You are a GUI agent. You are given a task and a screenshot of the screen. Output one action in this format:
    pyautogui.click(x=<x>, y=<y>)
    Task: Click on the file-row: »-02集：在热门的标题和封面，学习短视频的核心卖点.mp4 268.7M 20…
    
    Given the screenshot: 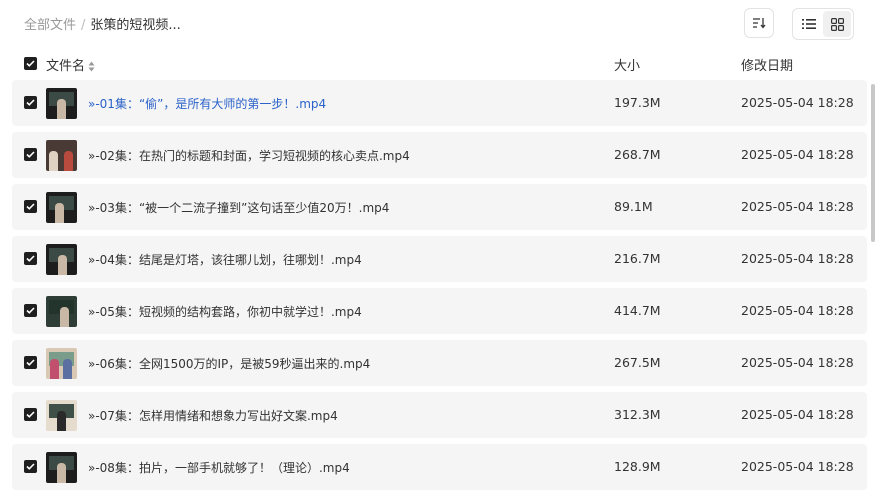 What is the action you would take?
    pyautogui.click(x=439, y=155)
    